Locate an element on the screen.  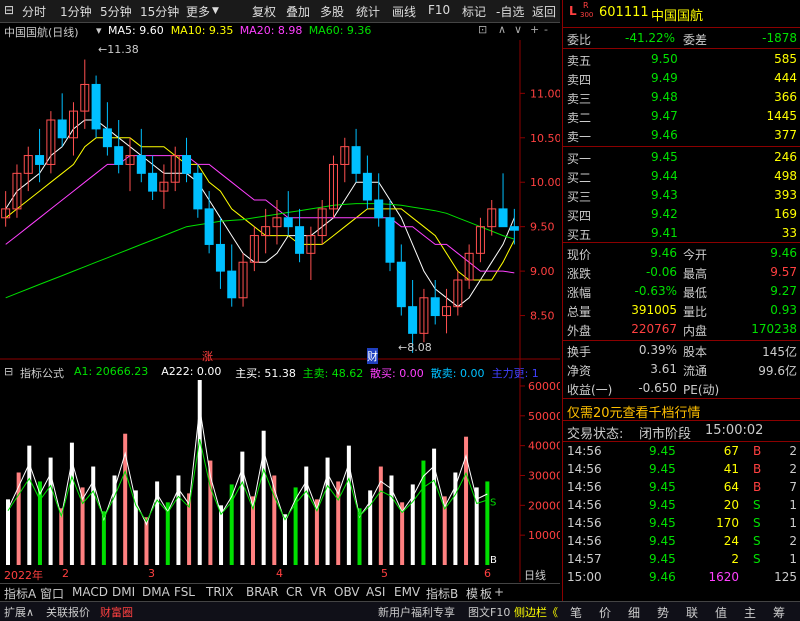
tab-7: BRAR is located at coordinates (262, 592).